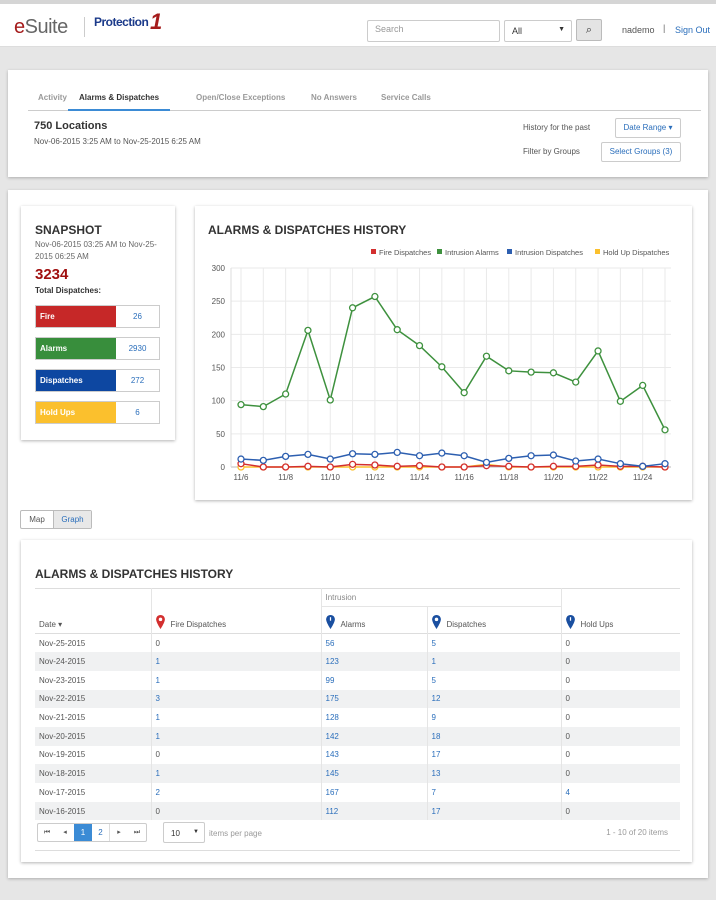 This screenshot has width=716, height=900. I want to click on last-page-button: ⏭, so click(137, 832).